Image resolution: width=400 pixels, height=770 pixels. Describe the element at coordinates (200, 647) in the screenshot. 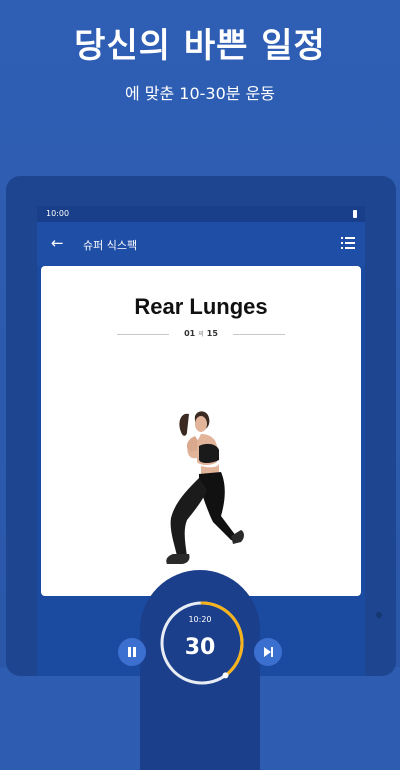

I see `timer-remaining: 30` at that location.